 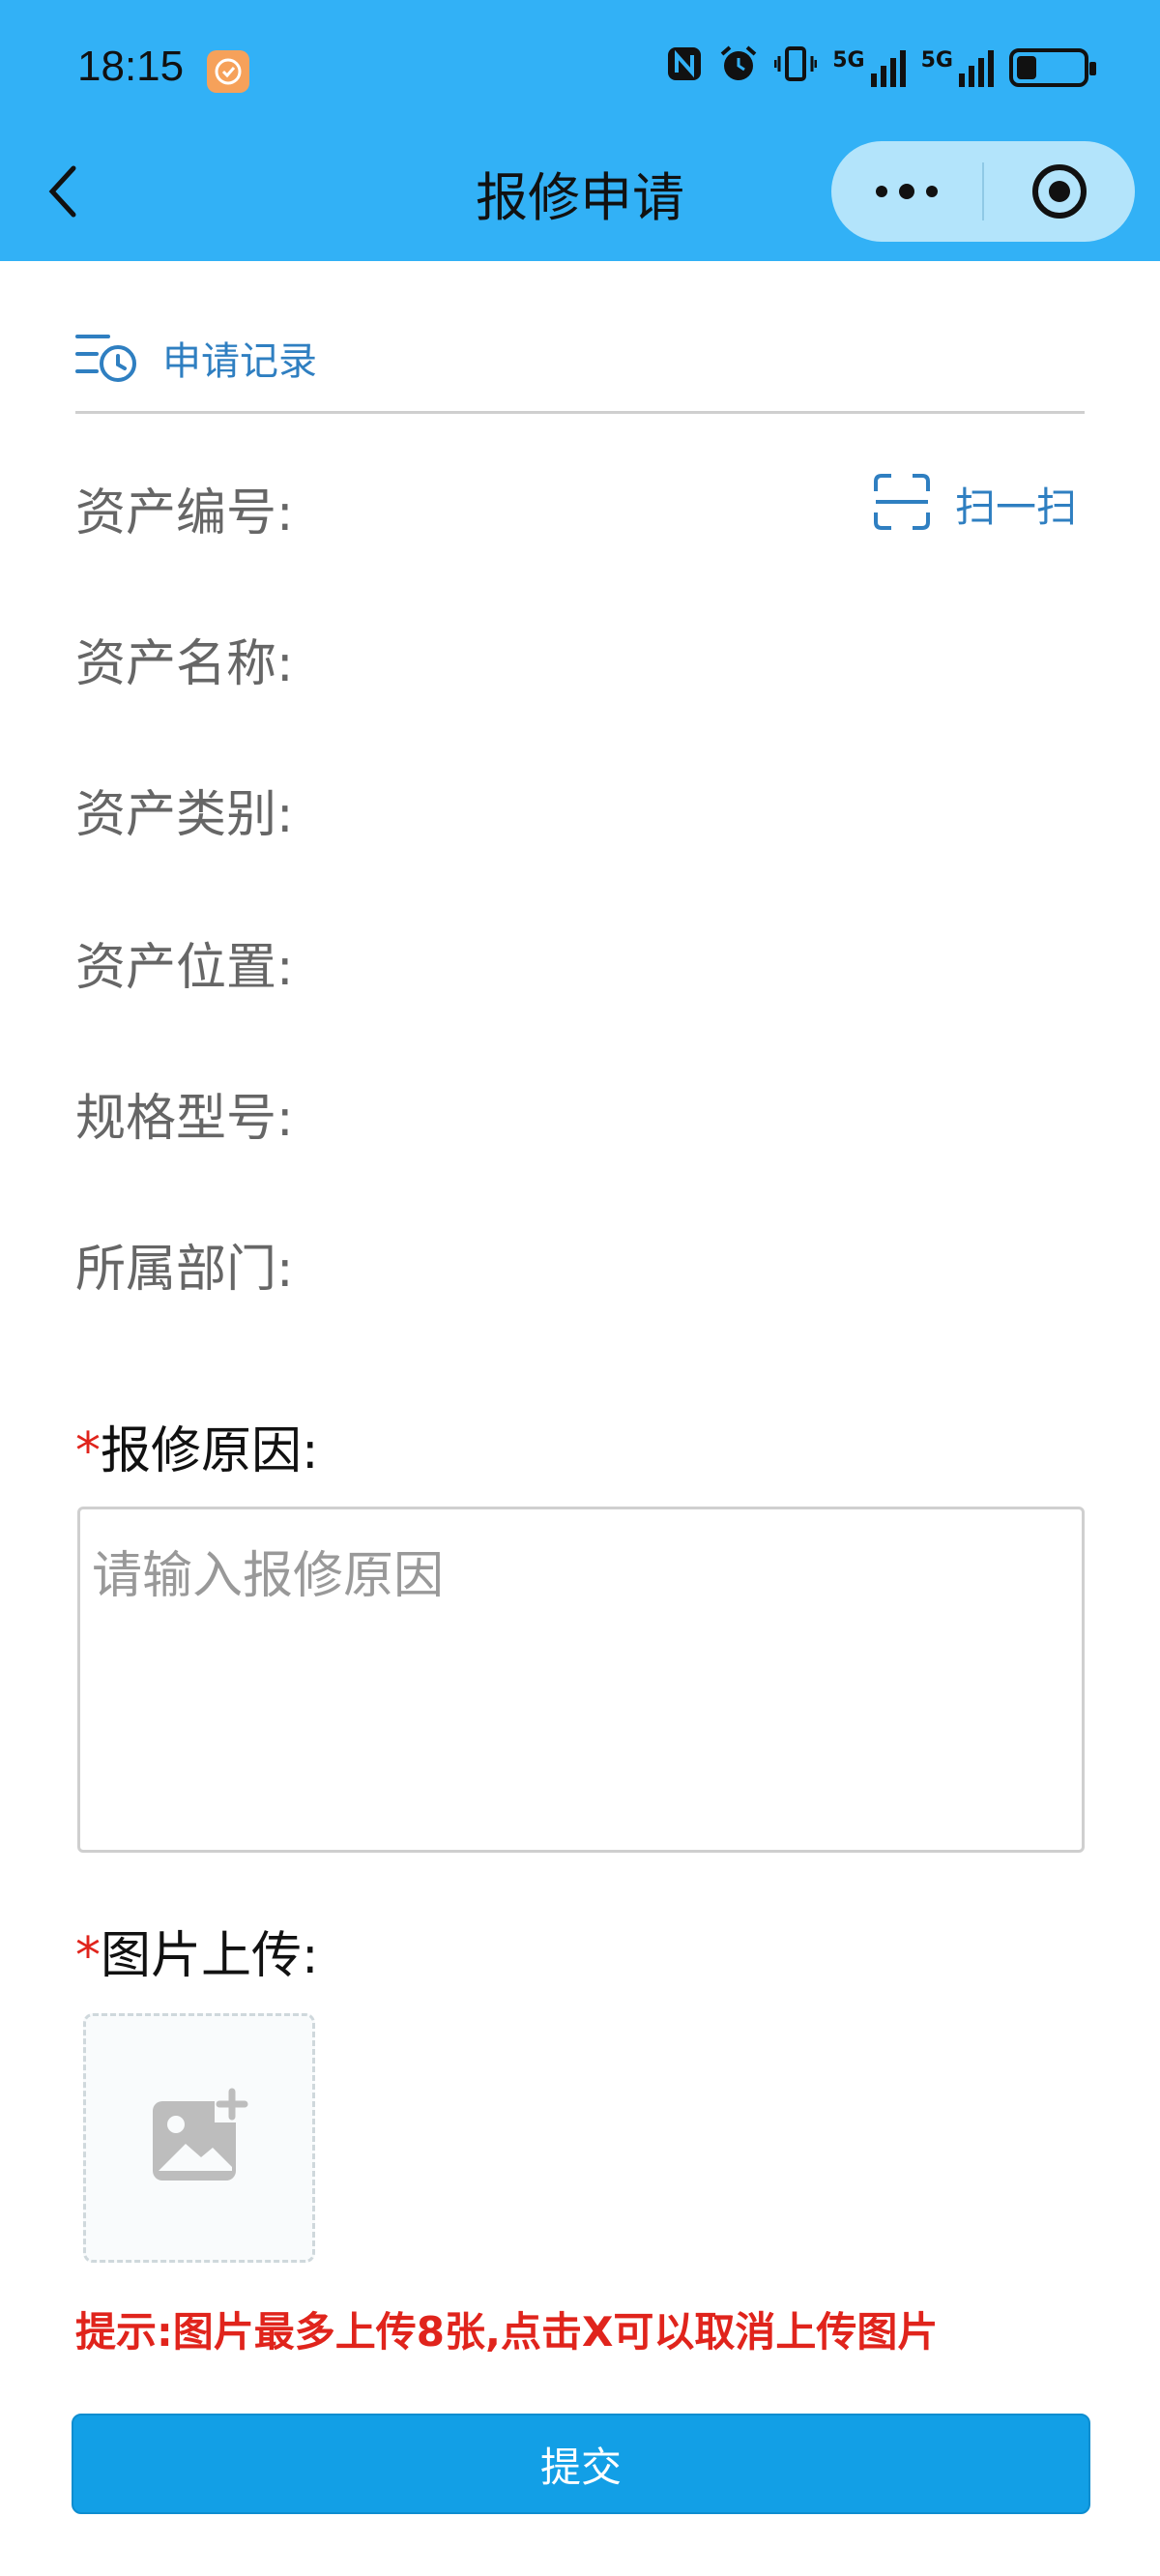 I want to click on field-model-spec: 规格型号:, so click(x=185, y=1119).